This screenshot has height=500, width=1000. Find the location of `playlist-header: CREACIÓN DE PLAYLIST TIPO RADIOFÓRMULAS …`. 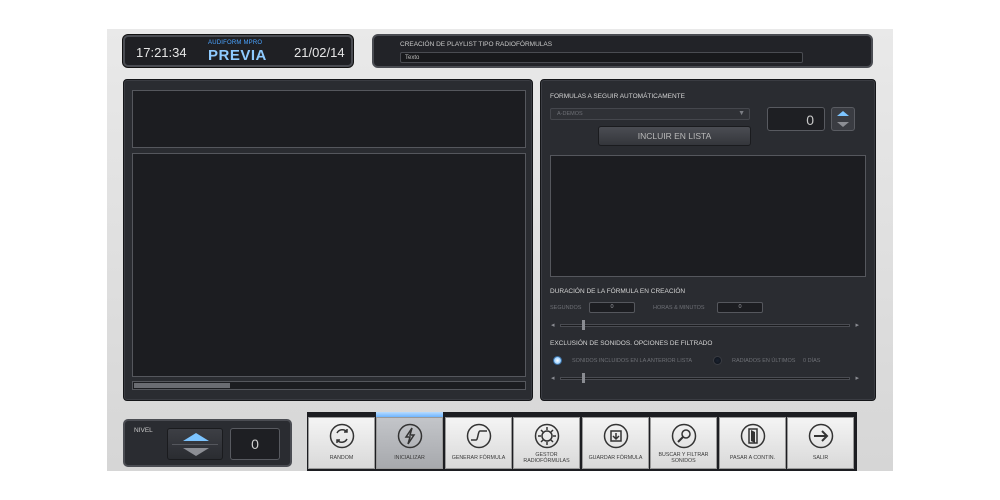

playlist-header: CREACIÓN DE PLAYLIST TIPO RADIOFÓRMULAS … is located at coordinates (622, 51).